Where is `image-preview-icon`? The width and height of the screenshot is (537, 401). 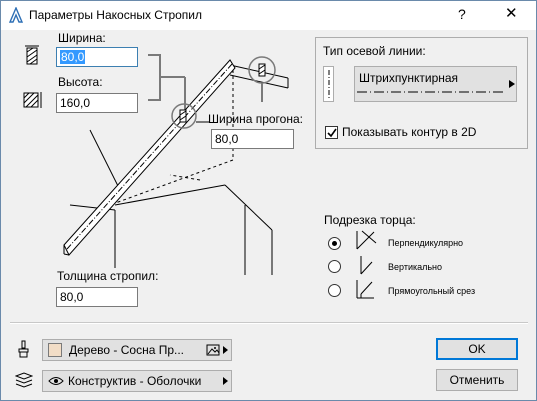 image-preview-icon is located at coordinates (213, 350).